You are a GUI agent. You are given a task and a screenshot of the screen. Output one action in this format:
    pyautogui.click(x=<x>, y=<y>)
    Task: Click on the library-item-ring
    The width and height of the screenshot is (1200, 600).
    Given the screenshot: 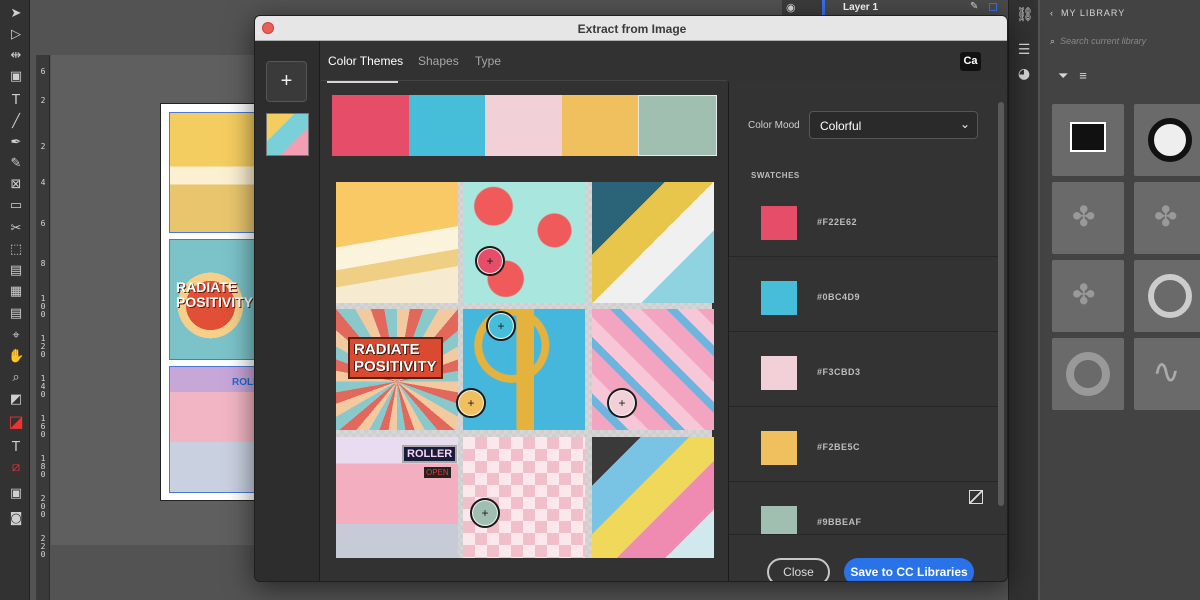 What is the action you would take?
    pyautogui.click(x=1167, y=296)
    